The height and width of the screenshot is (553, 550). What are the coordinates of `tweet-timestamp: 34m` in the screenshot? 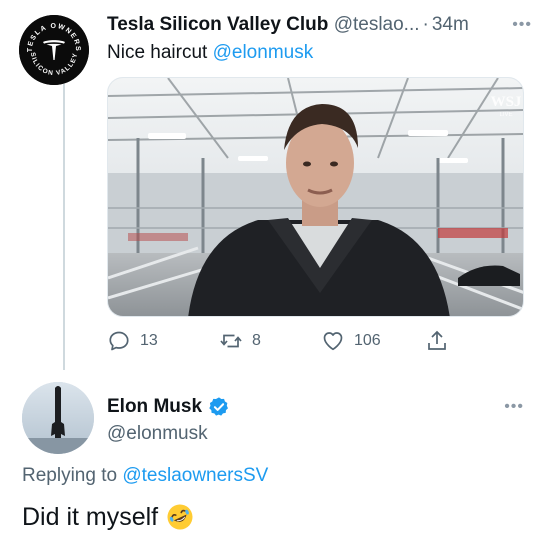 It's located at (450, 24).